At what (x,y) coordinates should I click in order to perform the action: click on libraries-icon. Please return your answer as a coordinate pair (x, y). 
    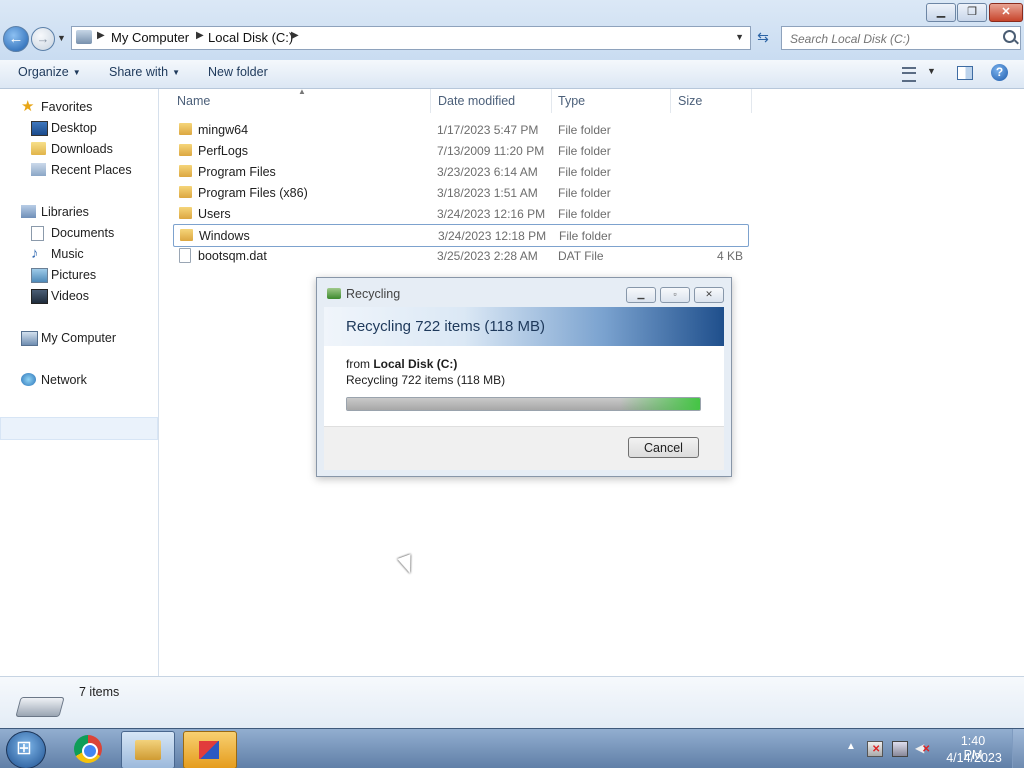
    Looking at the image, I should click on (28, 211).